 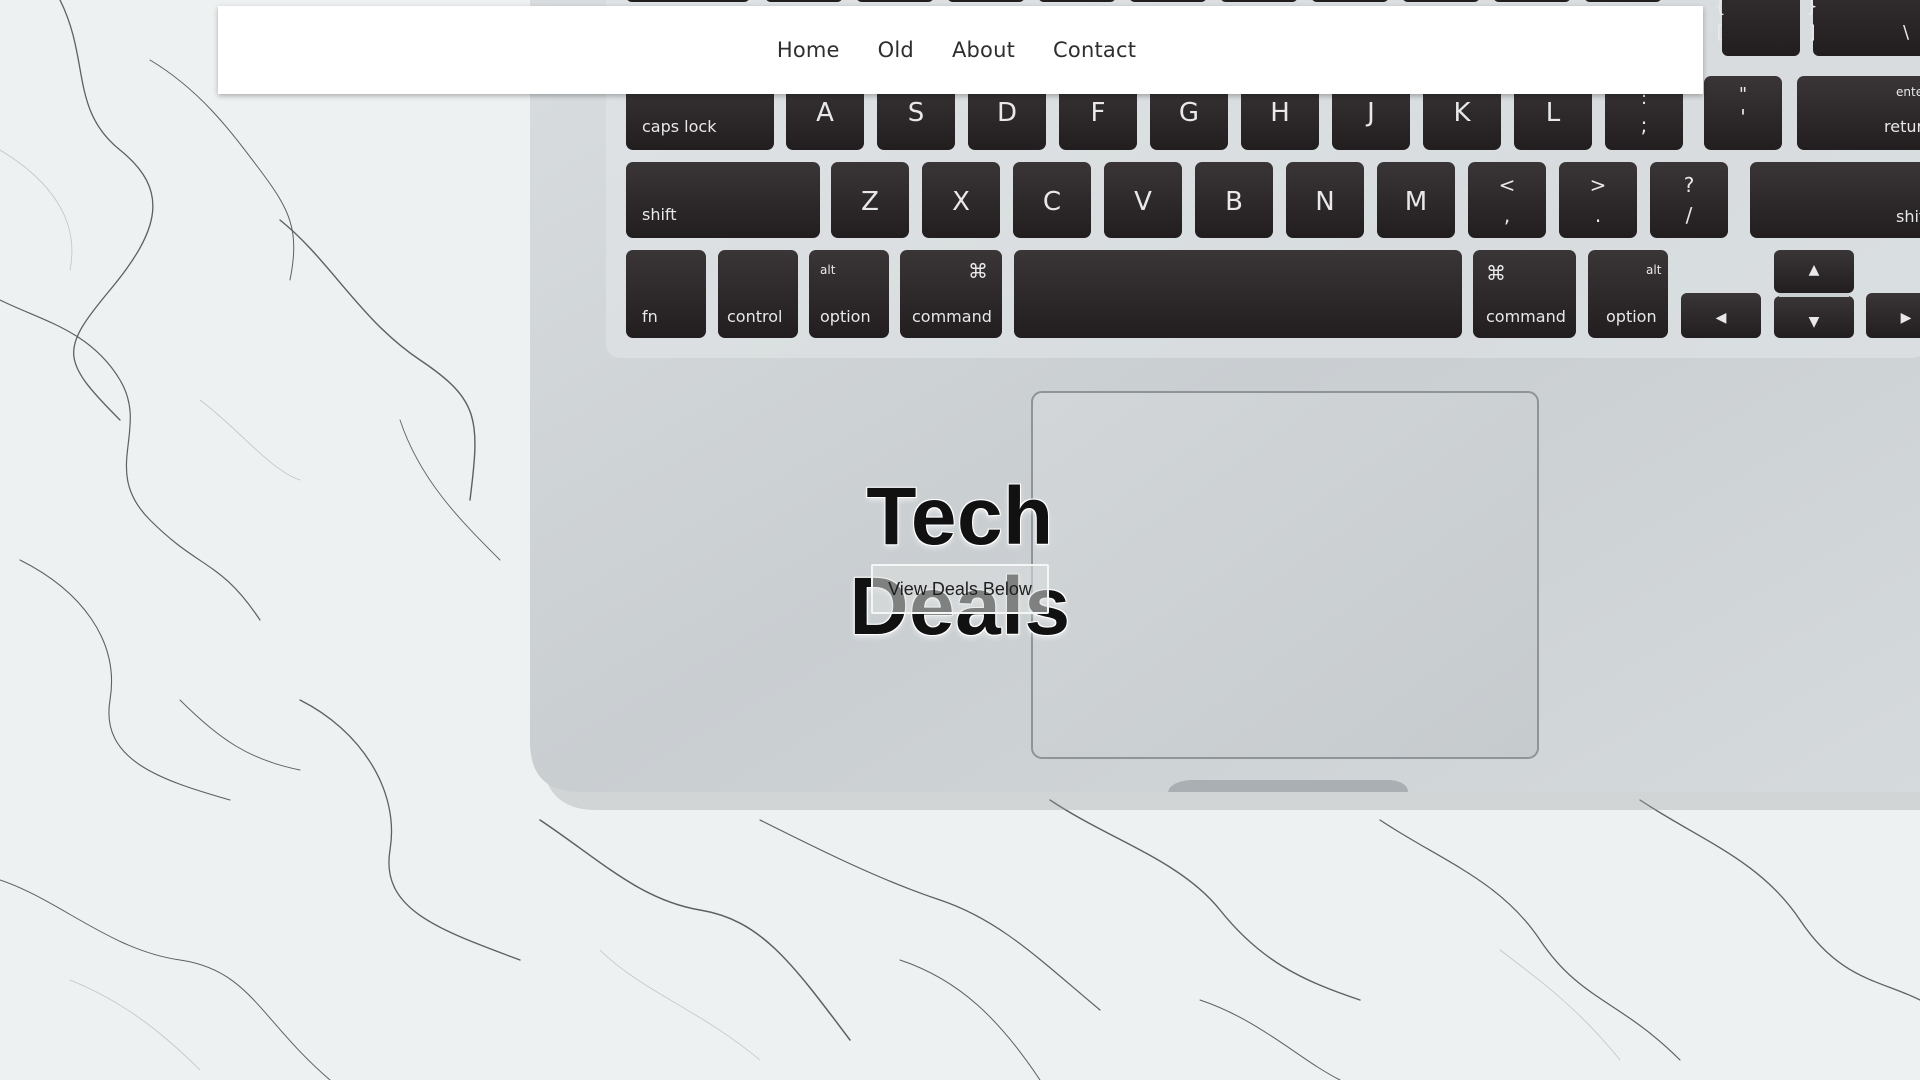 What do you see at coordinates (1189, 113) in the screenshot?
I see `key-label: G` at bounding box center [1189, 113].